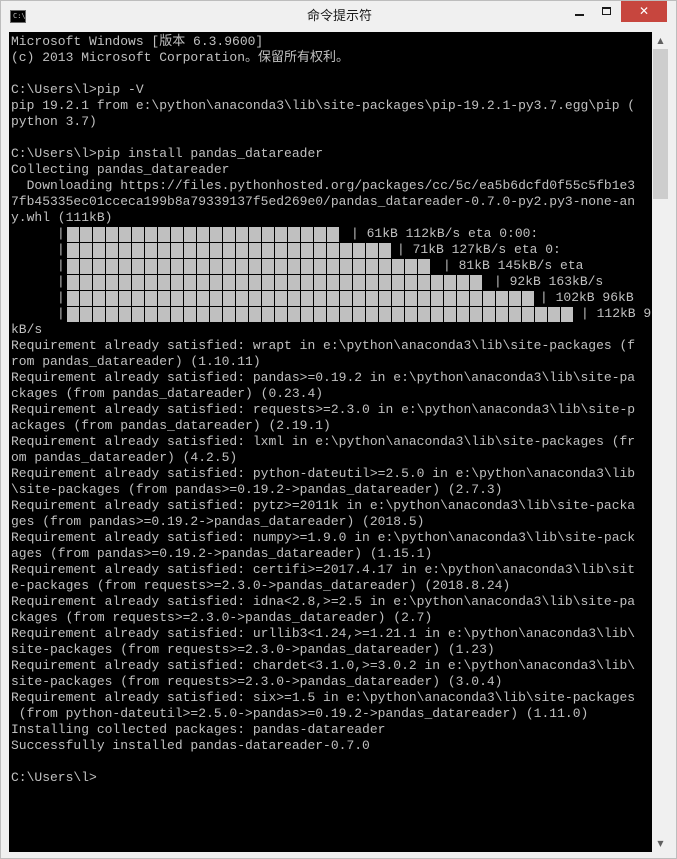  What do you see at coordinates (660, 843) in the screenshot?
I see `scroll-down-arrow-icon: ▼` at bounding box center [660, 843].